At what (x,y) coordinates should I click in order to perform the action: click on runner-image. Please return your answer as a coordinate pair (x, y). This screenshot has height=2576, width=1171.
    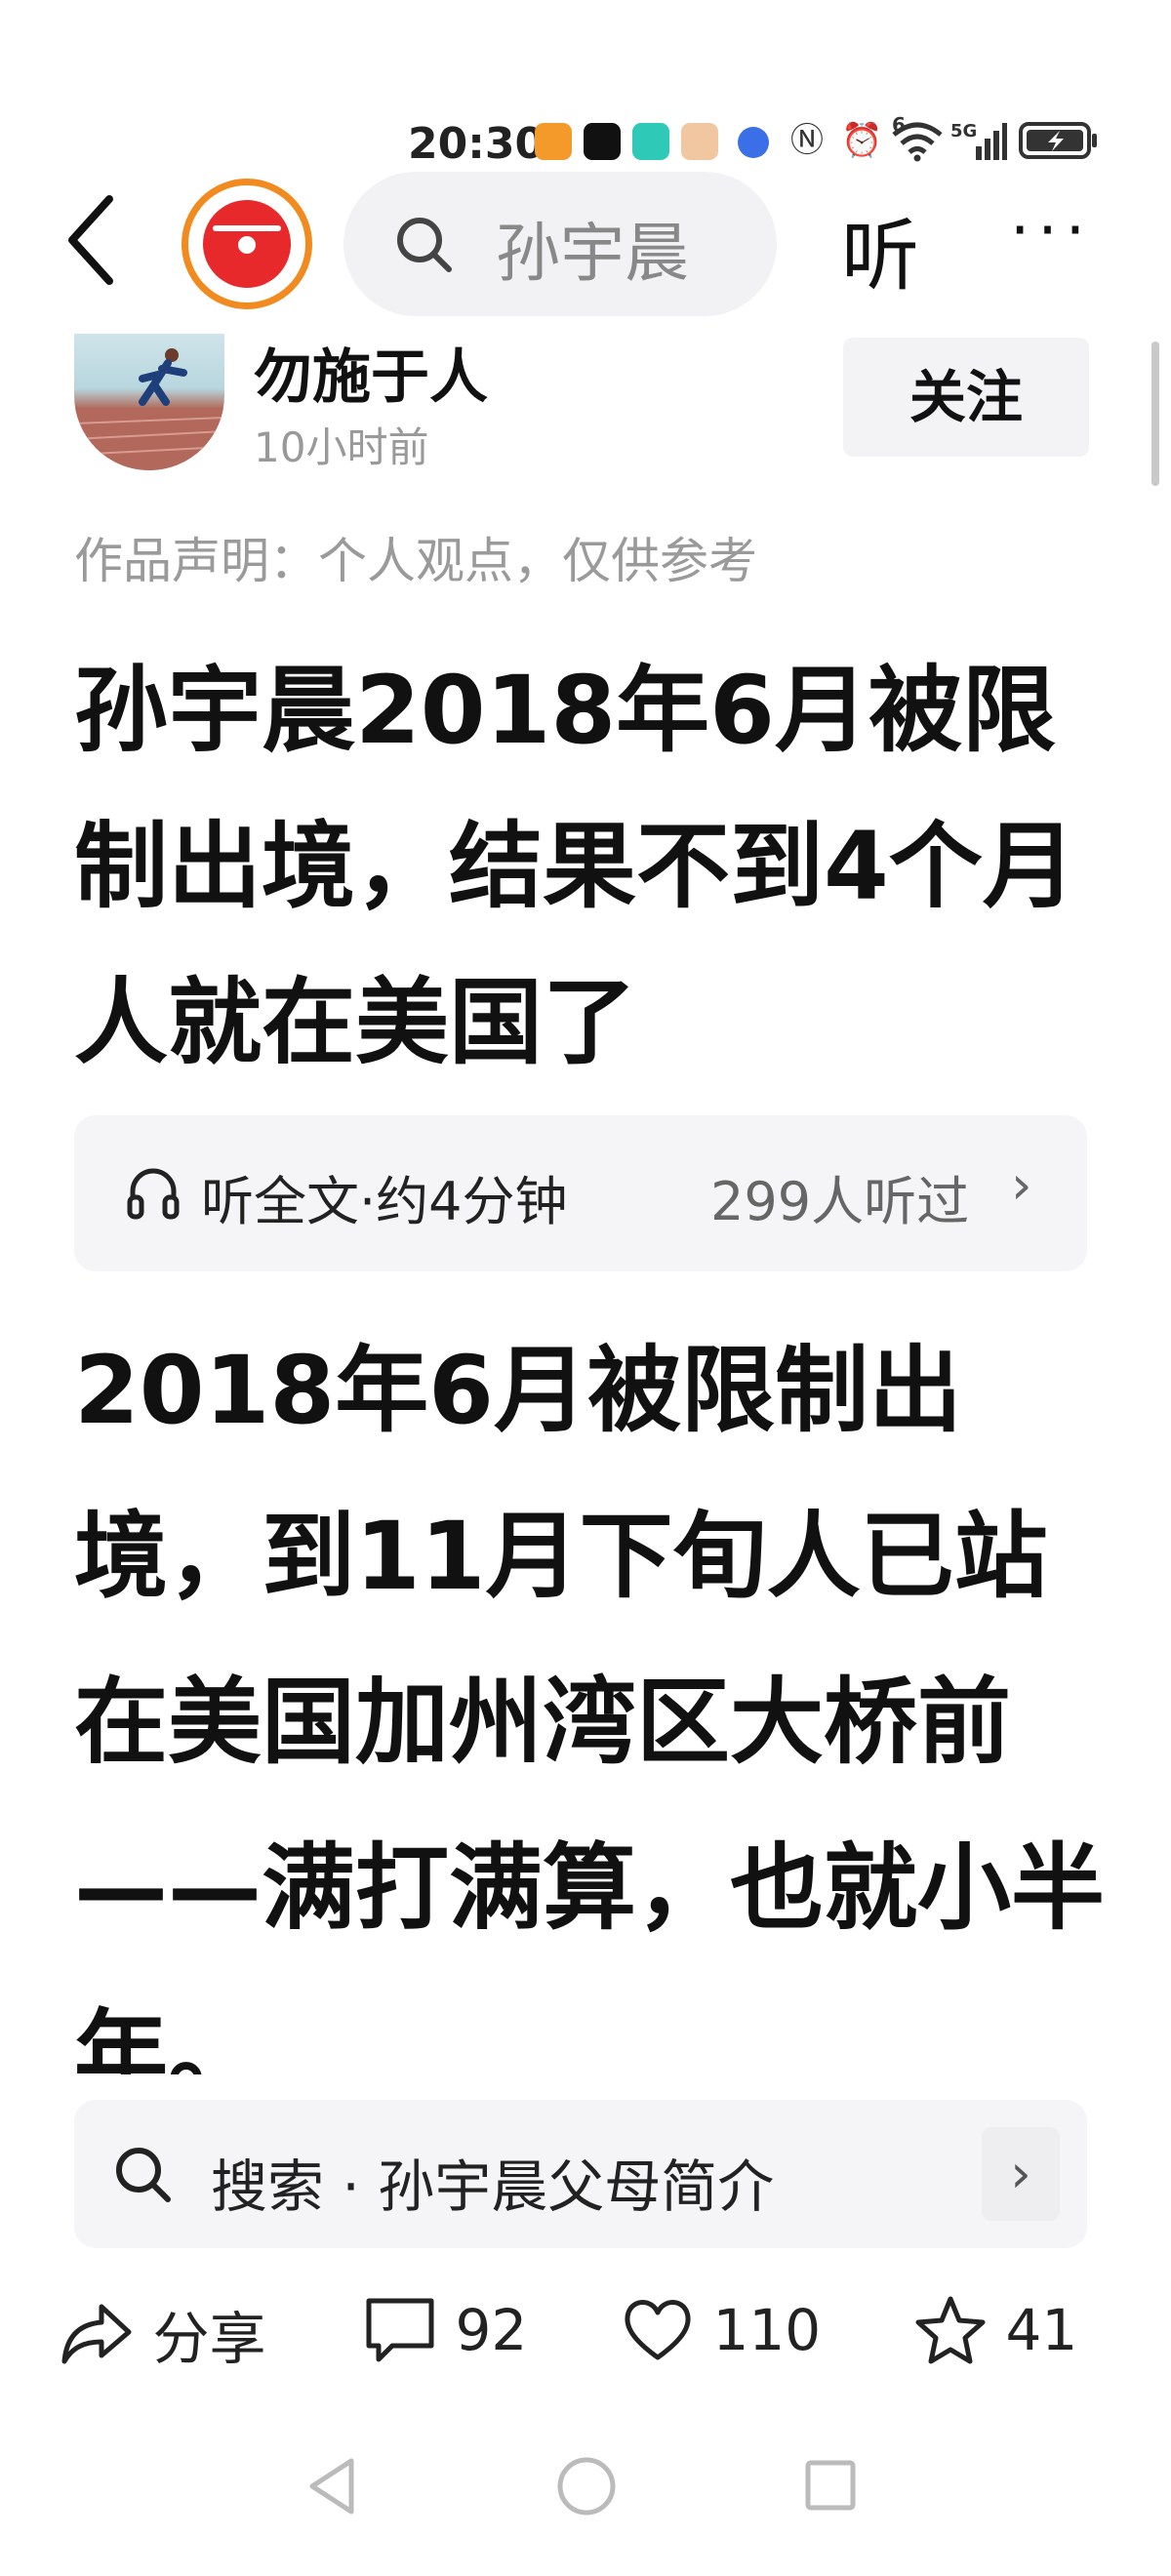
    Looking at the image, I should click on (149, 409).